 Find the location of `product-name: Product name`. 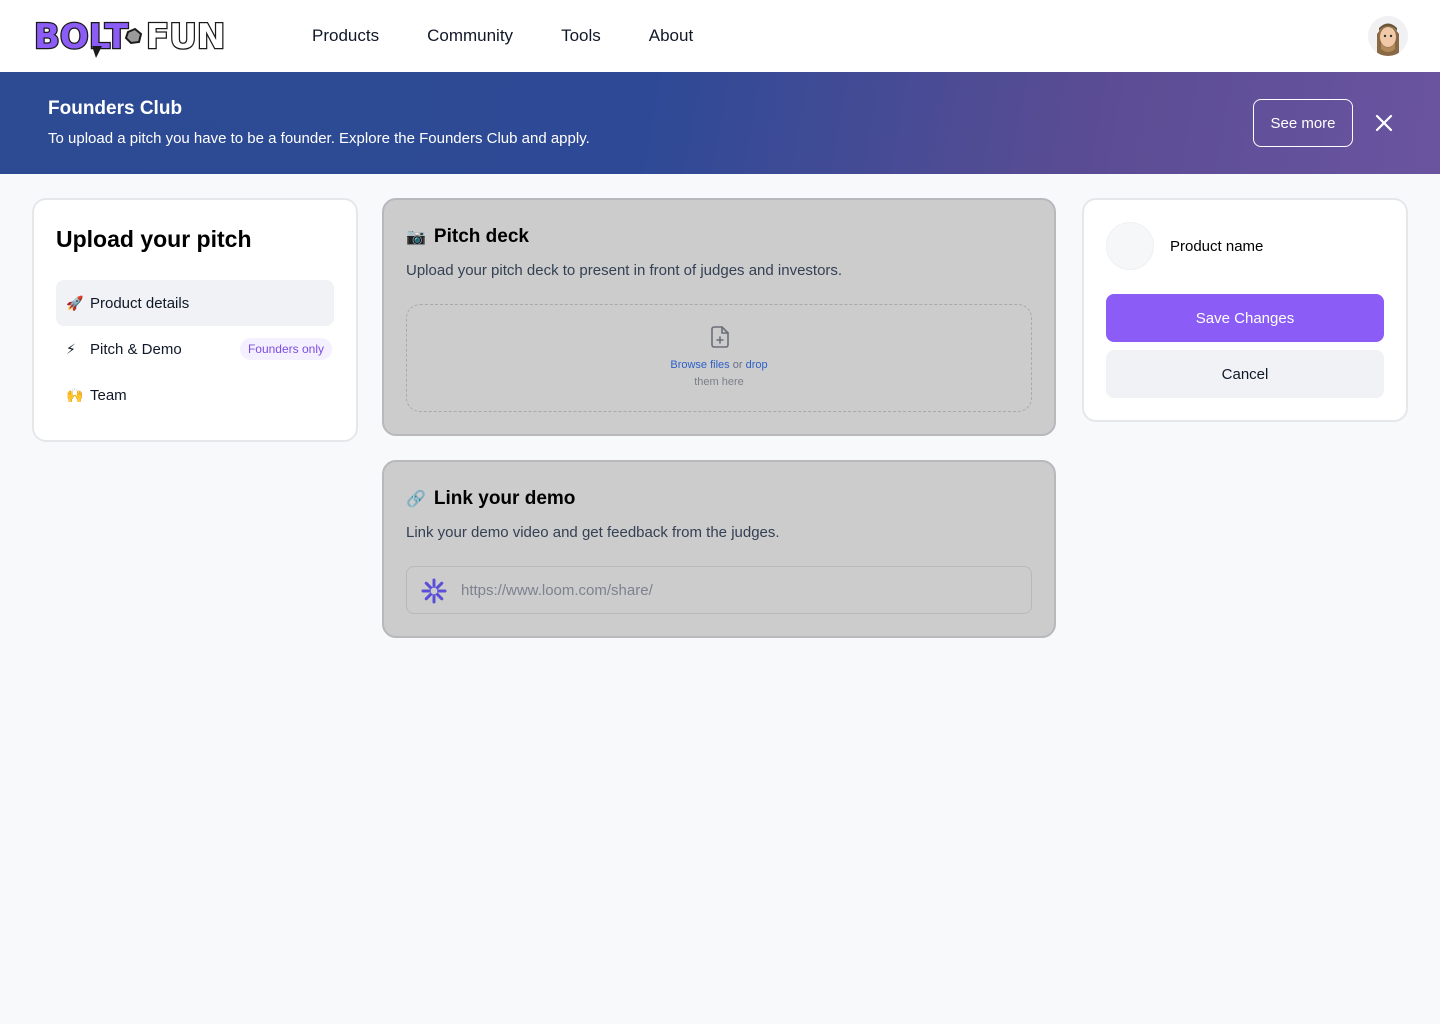

product-name: Product name is located at coordinates (1217, 246).